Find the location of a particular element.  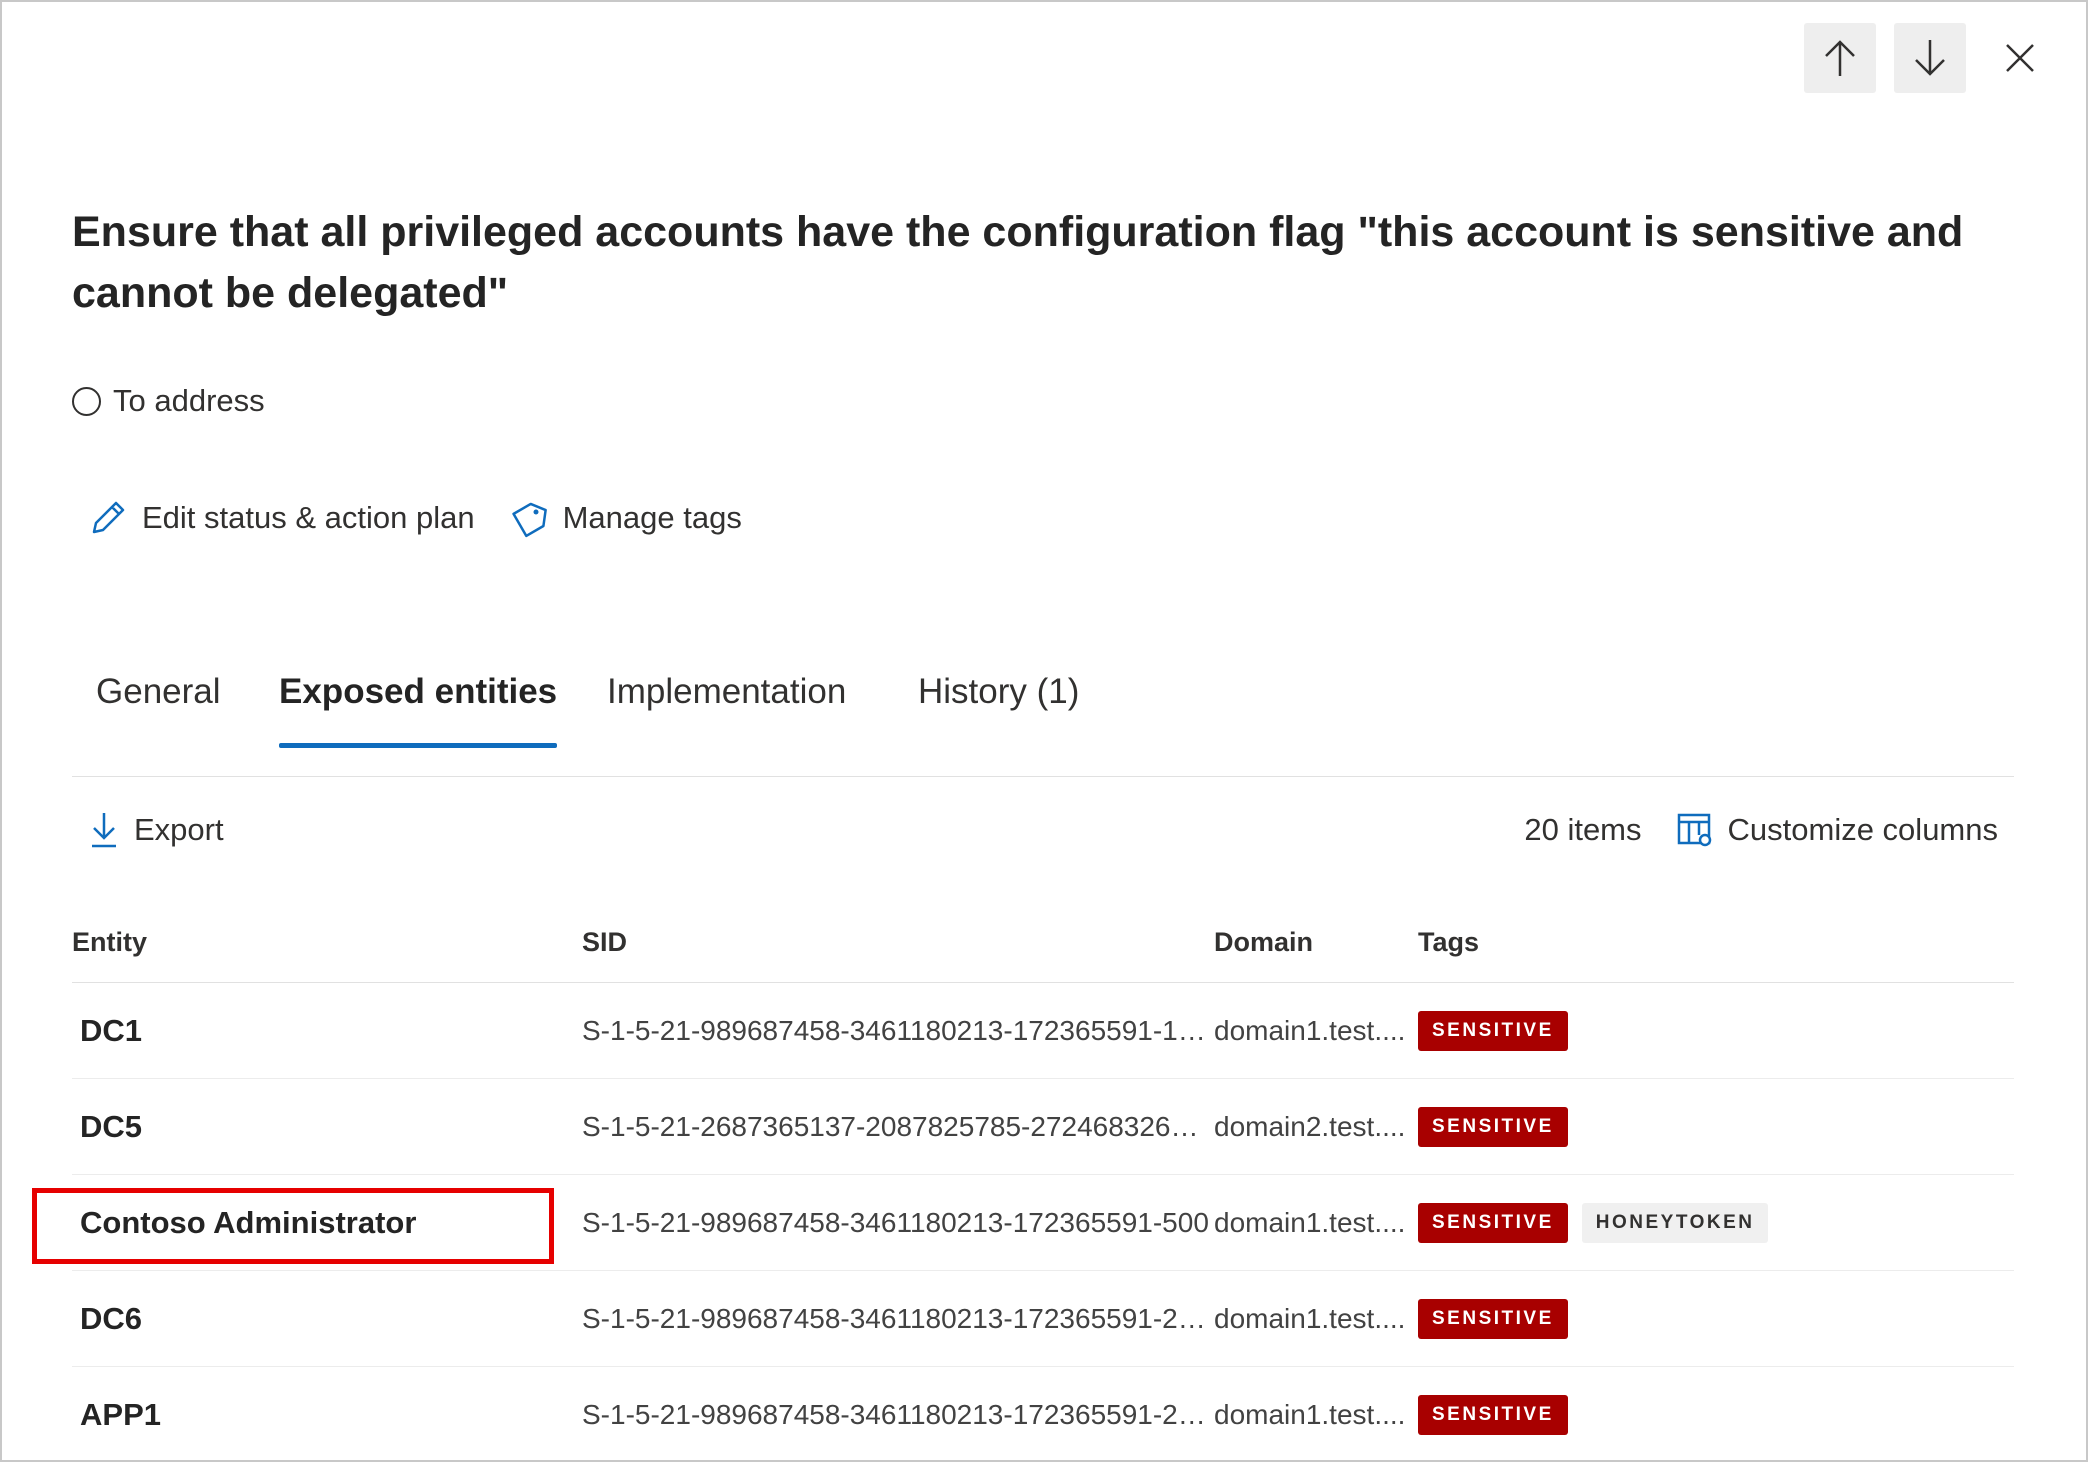

status-indicator: To address is located at coordinates (168, 401).